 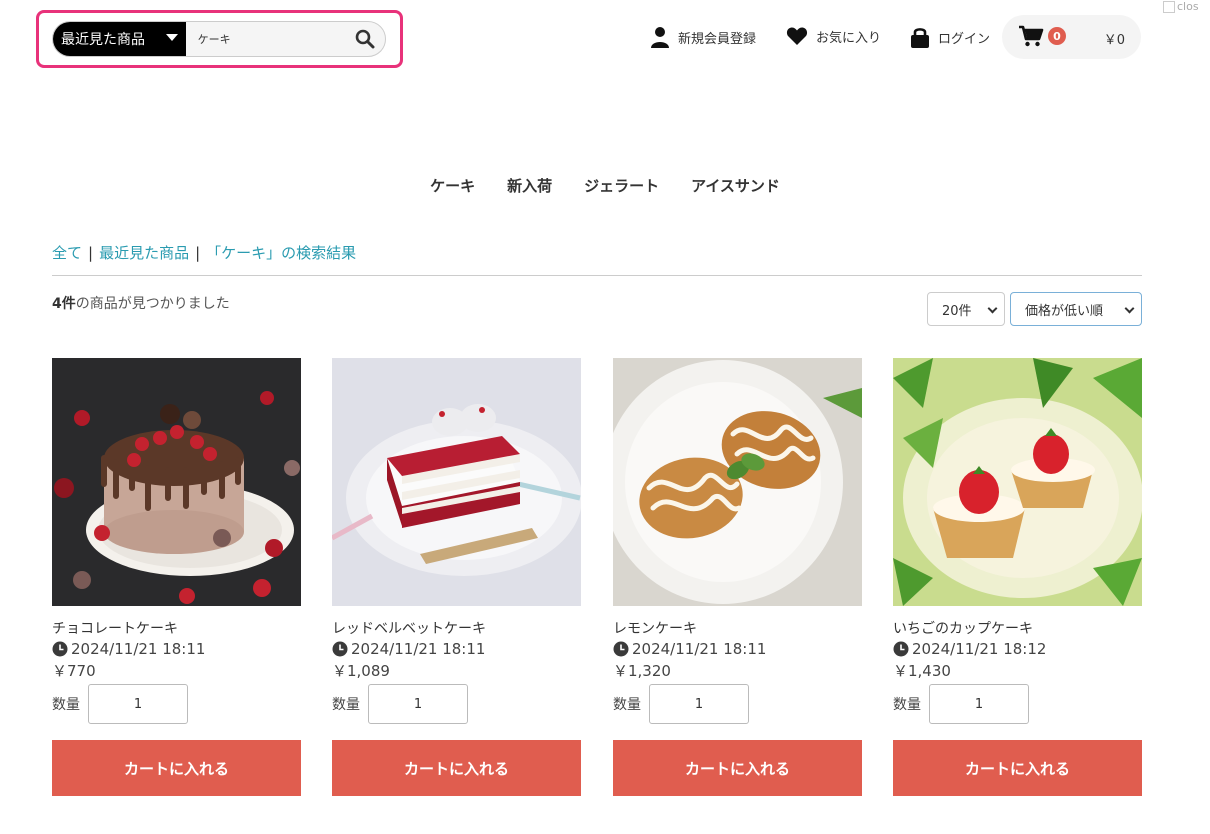 What do you see at coordinates (1057, 36) in the screenshot?
I see `cart-count-badge: 0` at bounding box center [1057, 36].